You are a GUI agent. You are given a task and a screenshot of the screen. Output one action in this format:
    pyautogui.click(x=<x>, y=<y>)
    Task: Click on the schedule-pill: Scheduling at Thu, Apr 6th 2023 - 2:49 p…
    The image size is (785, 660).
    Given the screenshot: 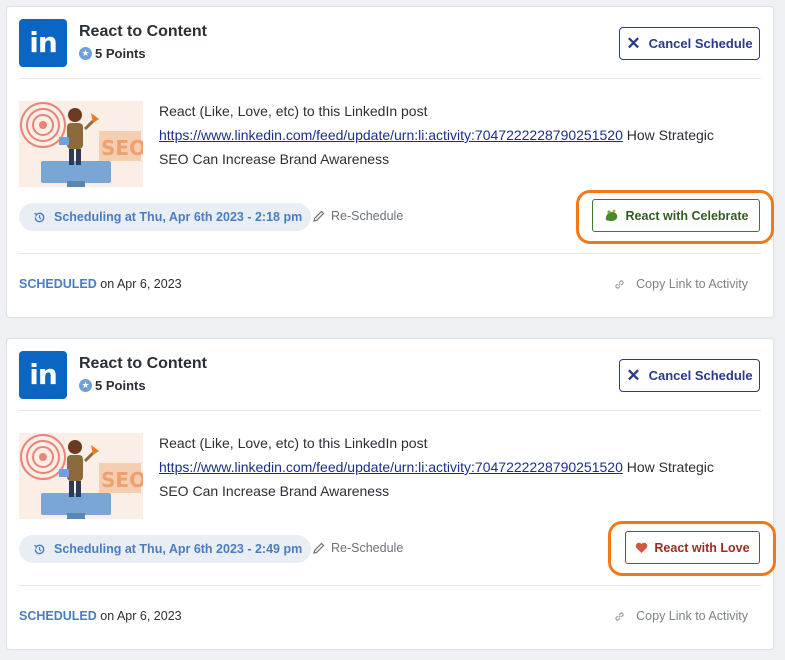 What is the action you would take?
    pyautogui.click(x=165, y=549)
    